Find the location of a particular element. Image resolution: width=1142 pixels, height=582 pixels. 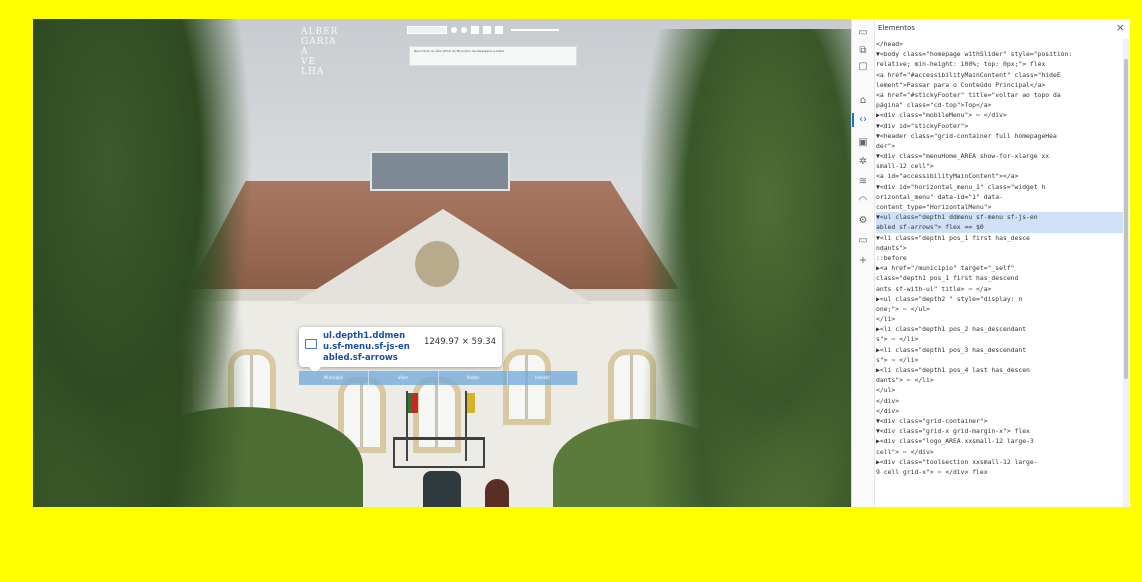

statue is located at coordinates (442, 489).